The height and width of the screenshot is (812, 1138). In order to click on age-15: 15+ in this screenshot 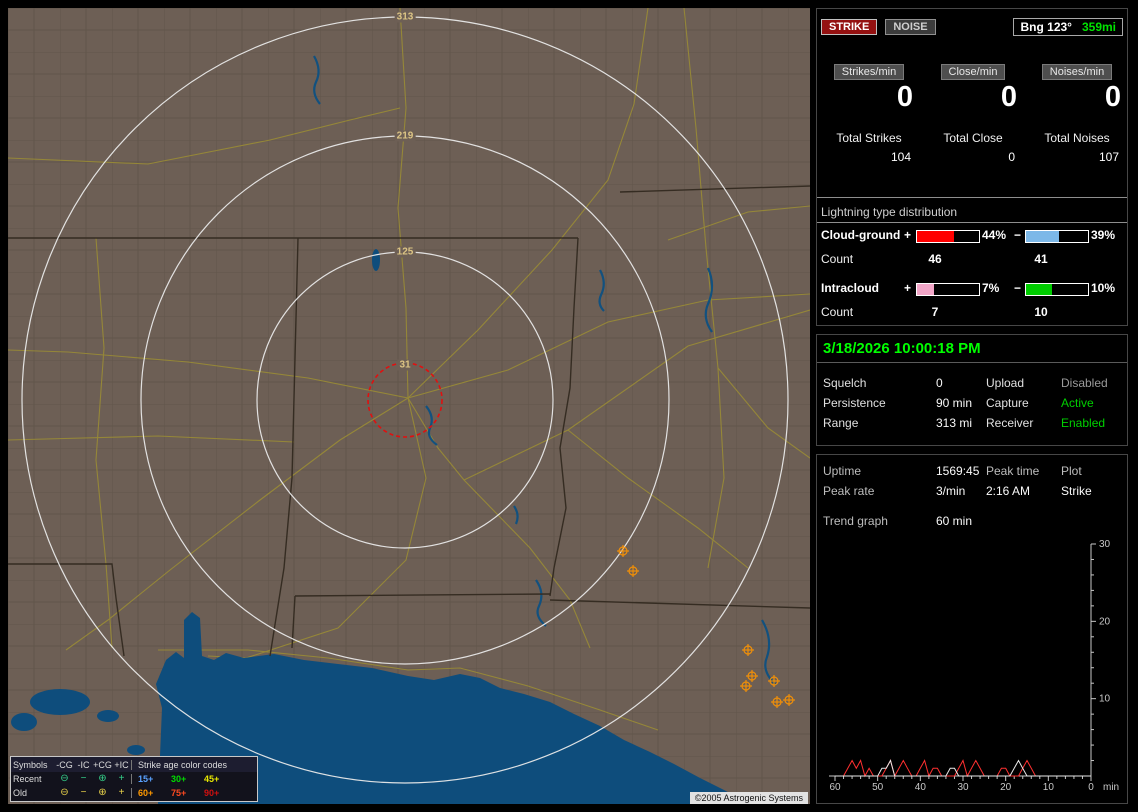, I will do `click(146, 779)`.